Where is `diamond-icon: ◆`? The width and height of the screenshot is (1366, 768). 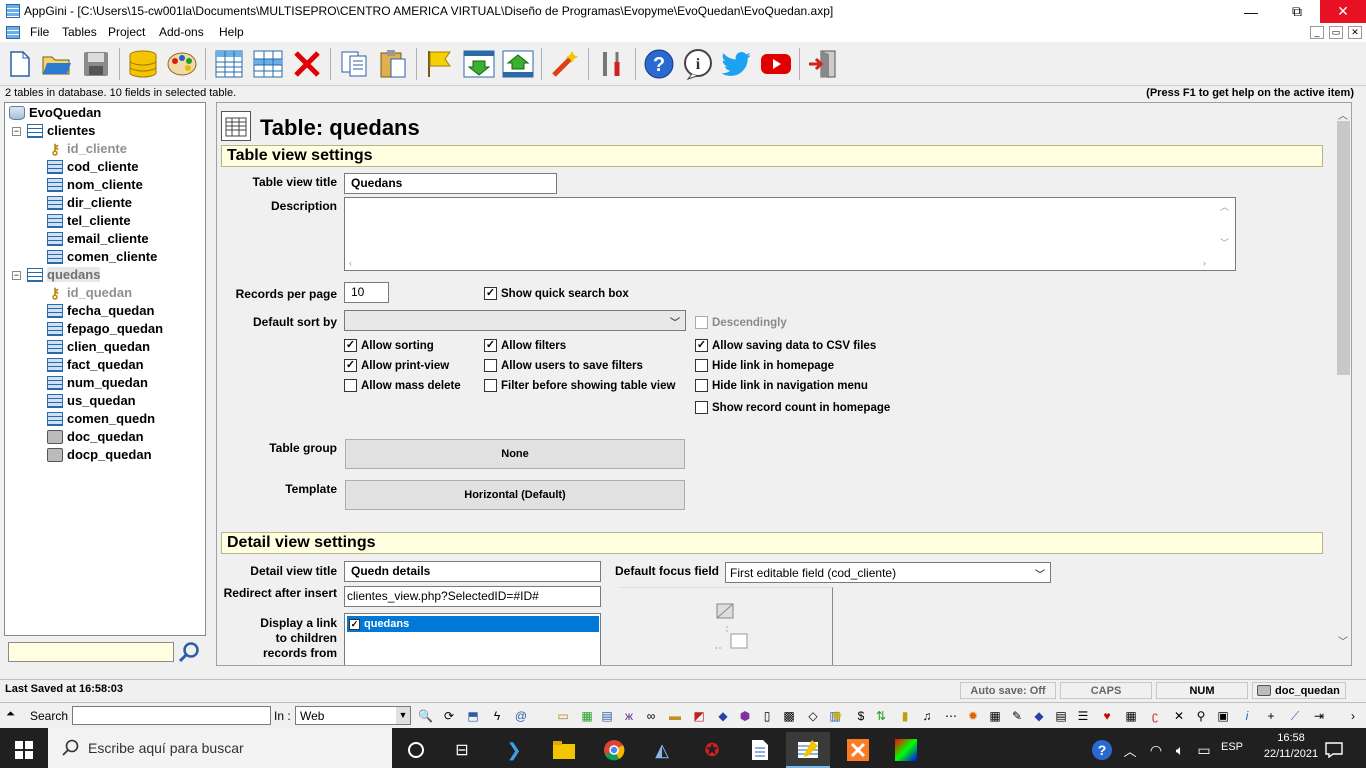 diamond-icon: ◆ is located at coordinates (723, 716).